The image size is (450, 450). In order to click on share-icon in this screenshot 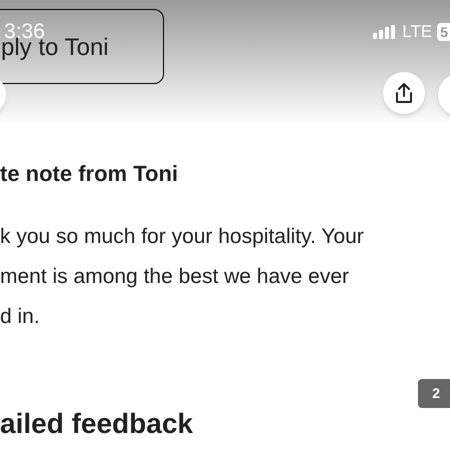, I will do `click(404, 93)`.